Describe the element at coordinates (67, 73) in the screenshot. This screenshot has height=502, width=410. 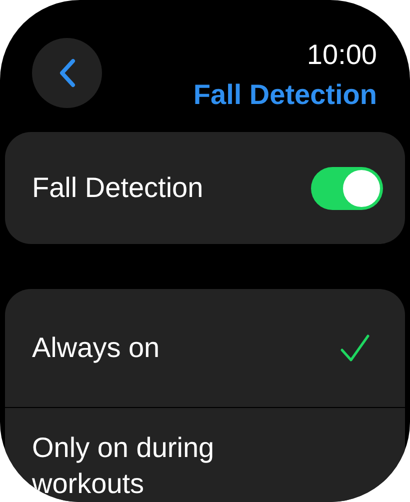
I see `back-icon` at that location.